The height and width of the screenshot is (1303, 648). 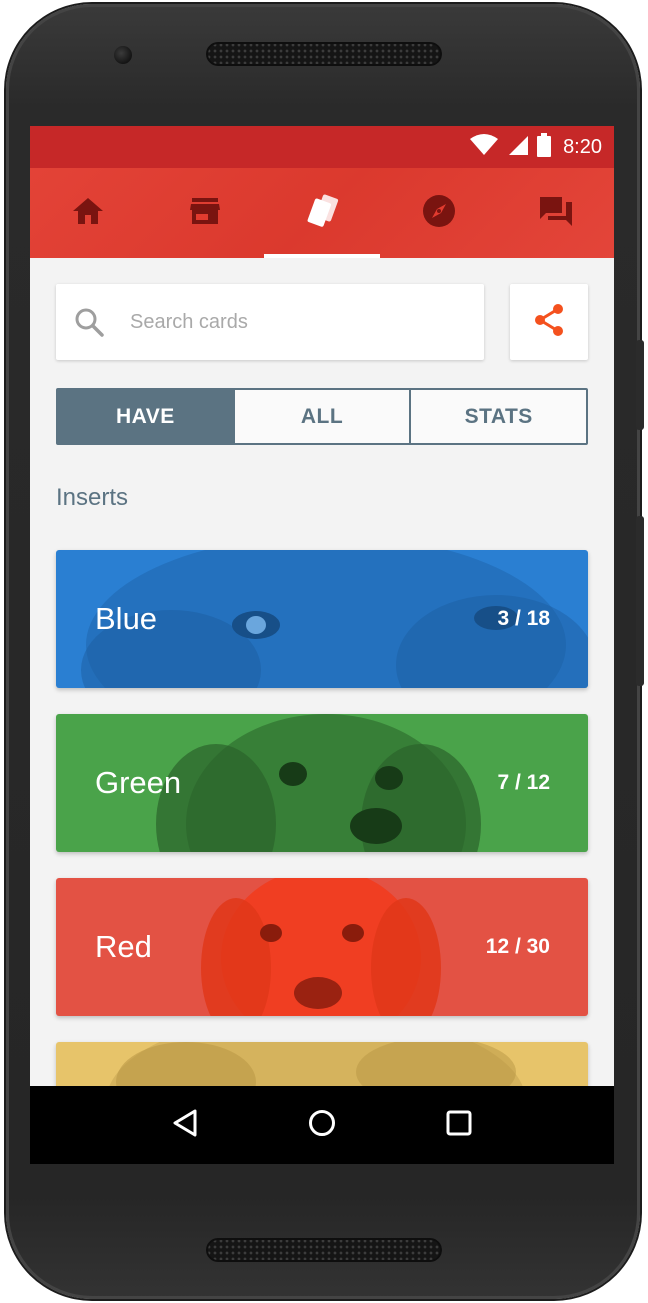 I want to click on card-name: Blue, so click(x=126, y=618).